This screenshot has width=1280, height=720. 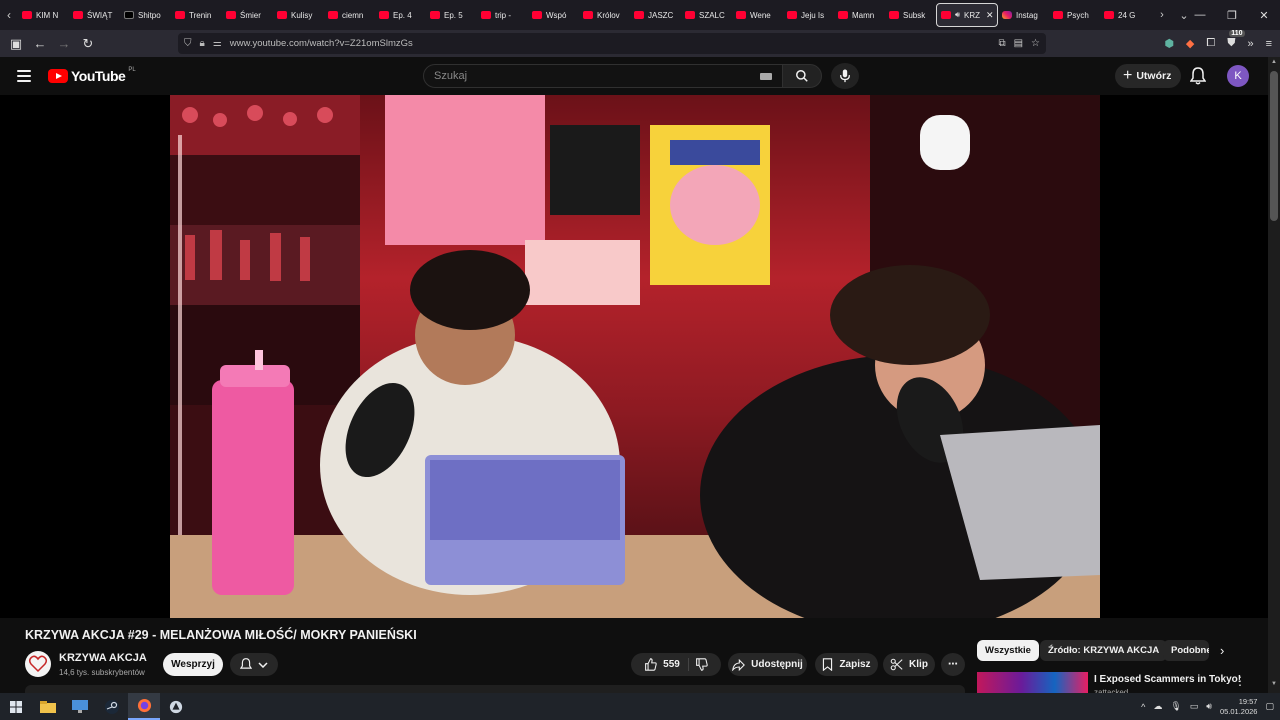 What do you see at coordinates (640, 706) in the screenshot?
I see `windows-taskbar: ^ ☁ 🎙︎ ▭ 🔊︎ 19:57 05.01.2026 ▢` at bounding box center [640, 706].